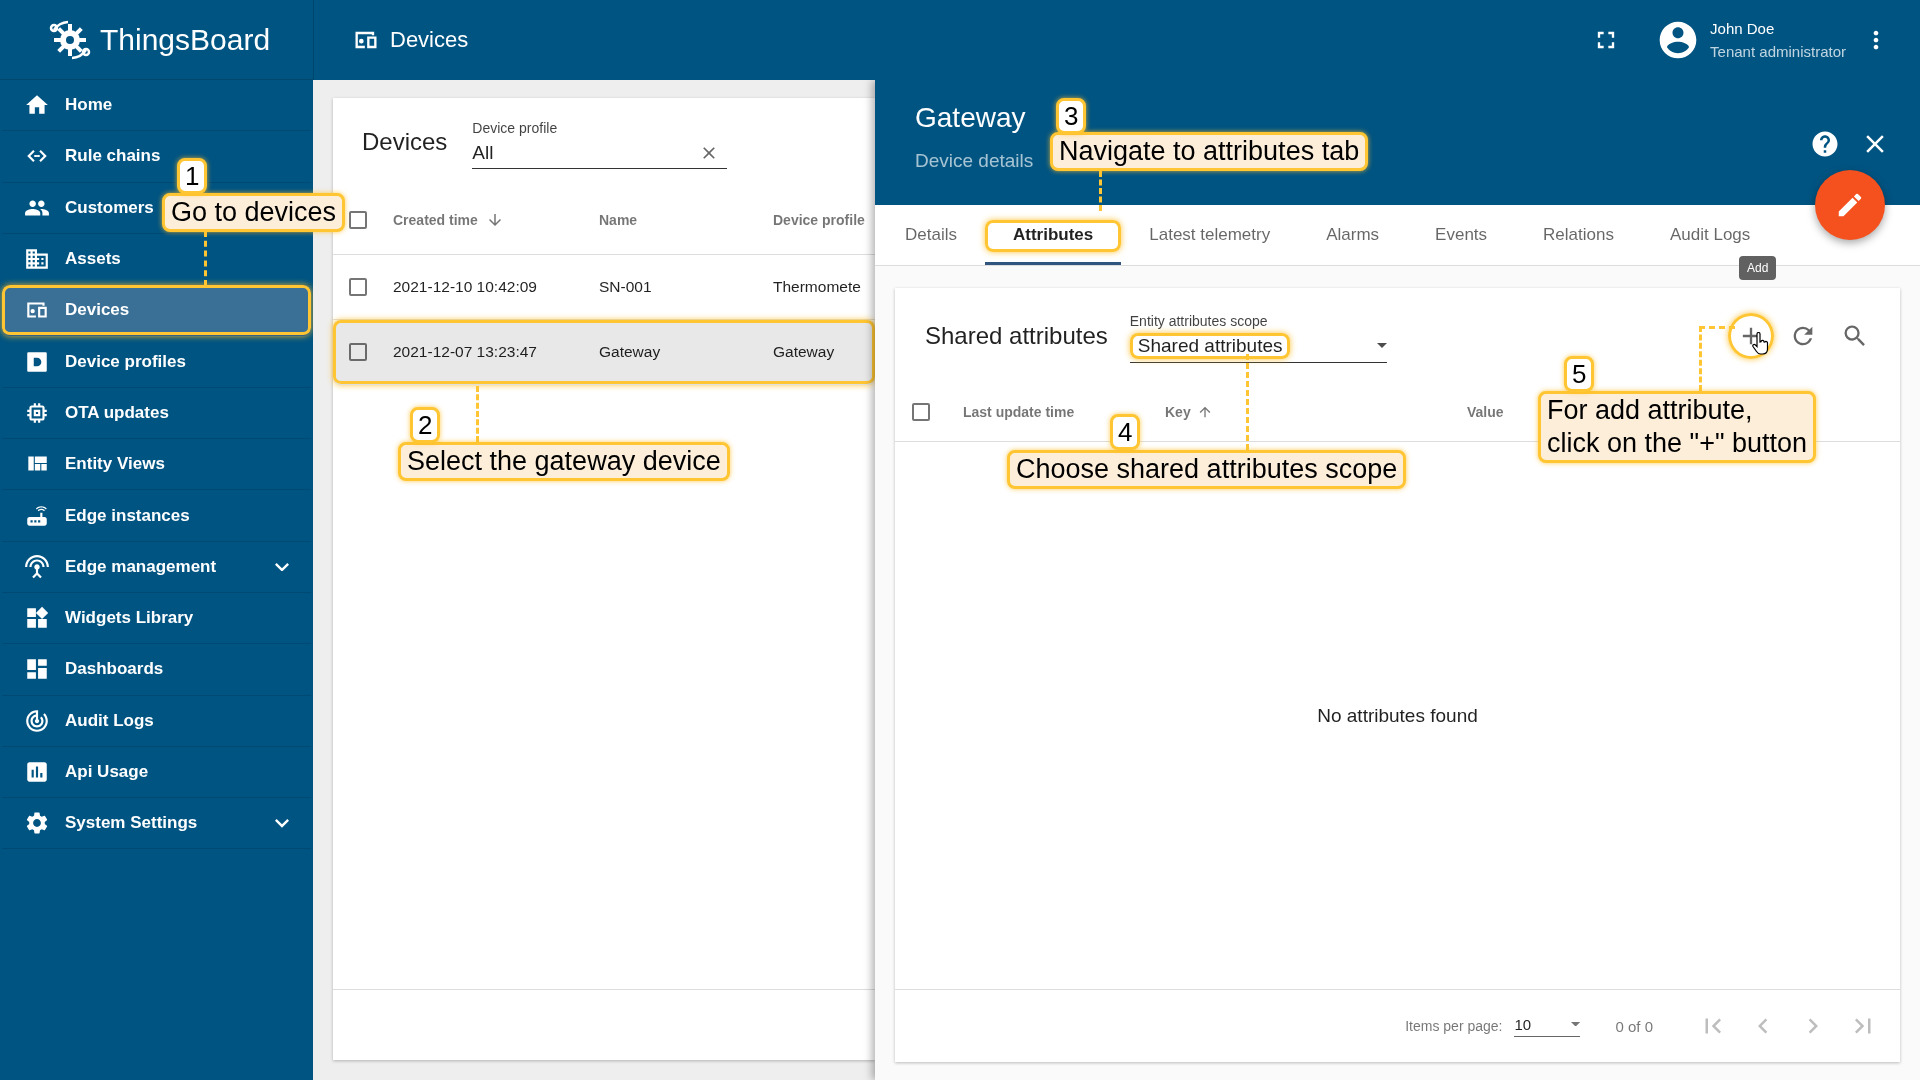  What do you see at coordinates (156, 311) in the screenshot?
I see `nav-item: Devices` at bounding box center [156, 311].